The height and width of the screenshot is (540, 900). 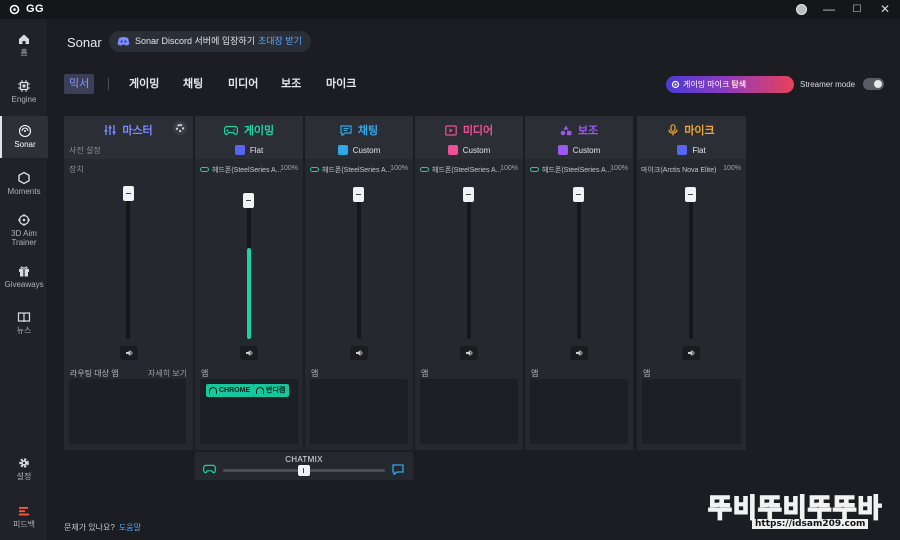 I want to click on app-chip: 반디캠, so click(x=271, y=390).